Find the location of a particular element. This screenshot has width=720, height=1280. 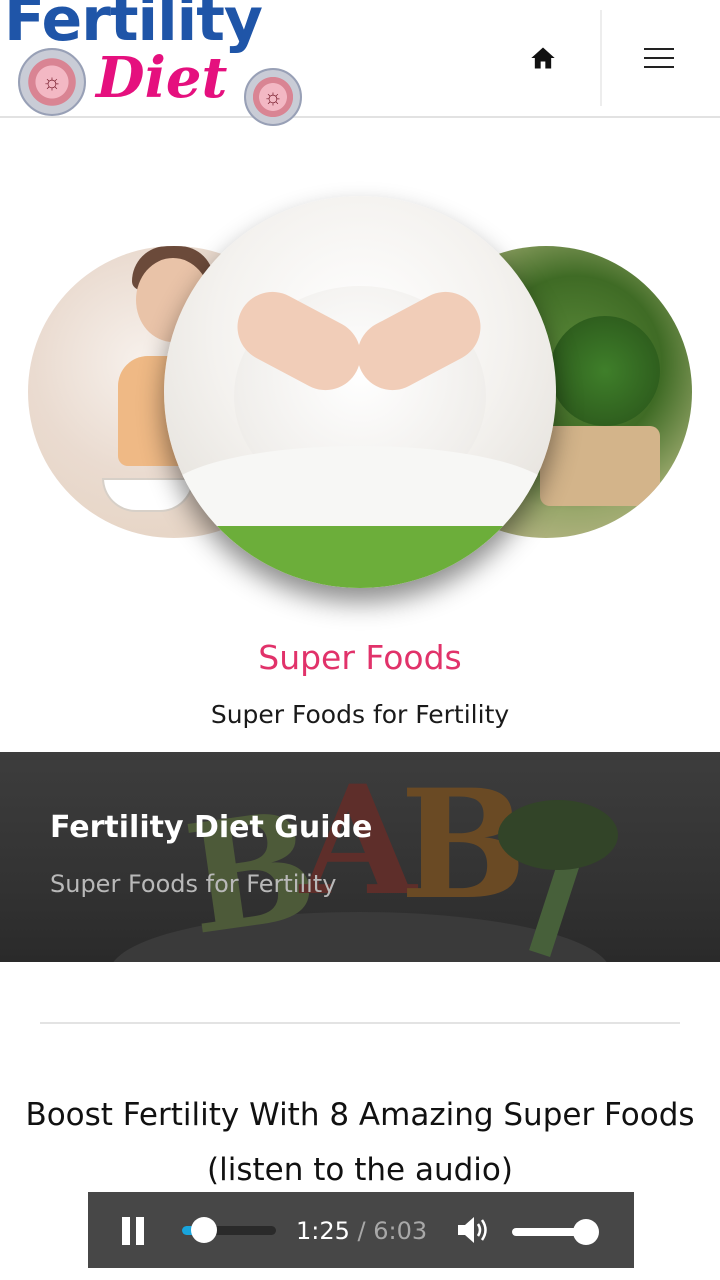

header-divider is located at coordinates (601, 58).